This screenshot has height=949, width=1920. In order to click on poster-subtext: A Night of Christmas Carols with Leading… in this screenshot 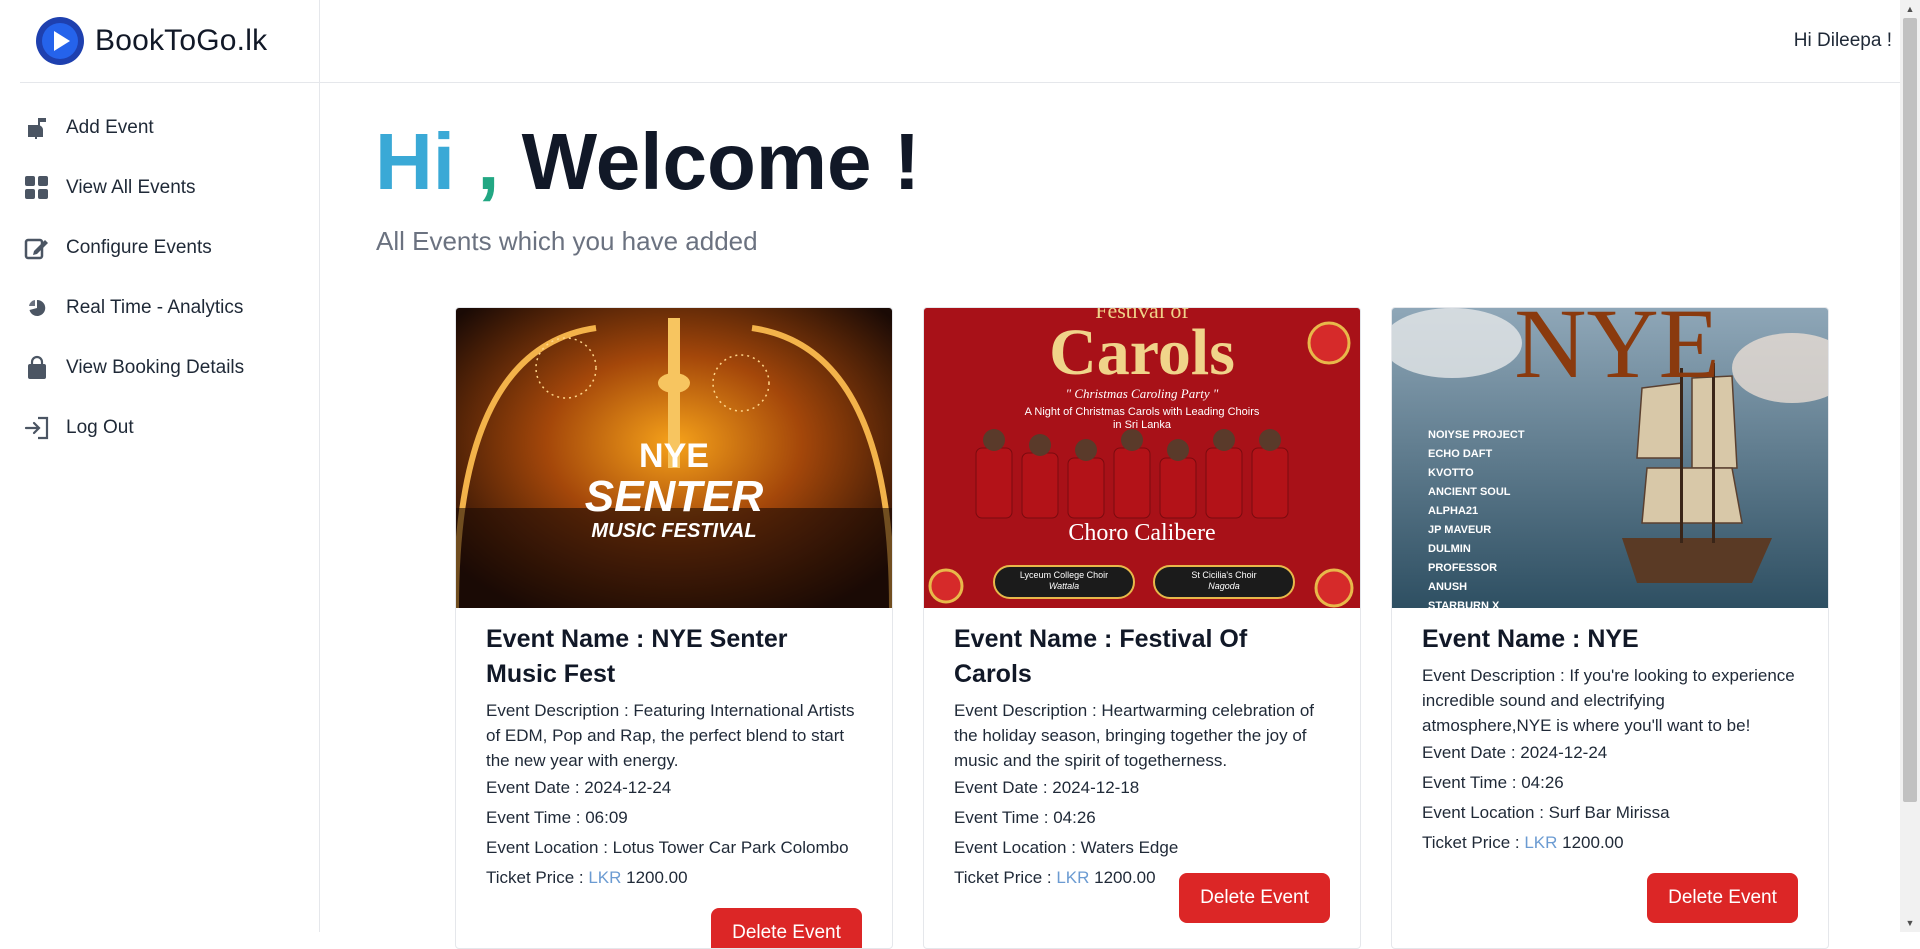, I will do `click(1142, 419)`.